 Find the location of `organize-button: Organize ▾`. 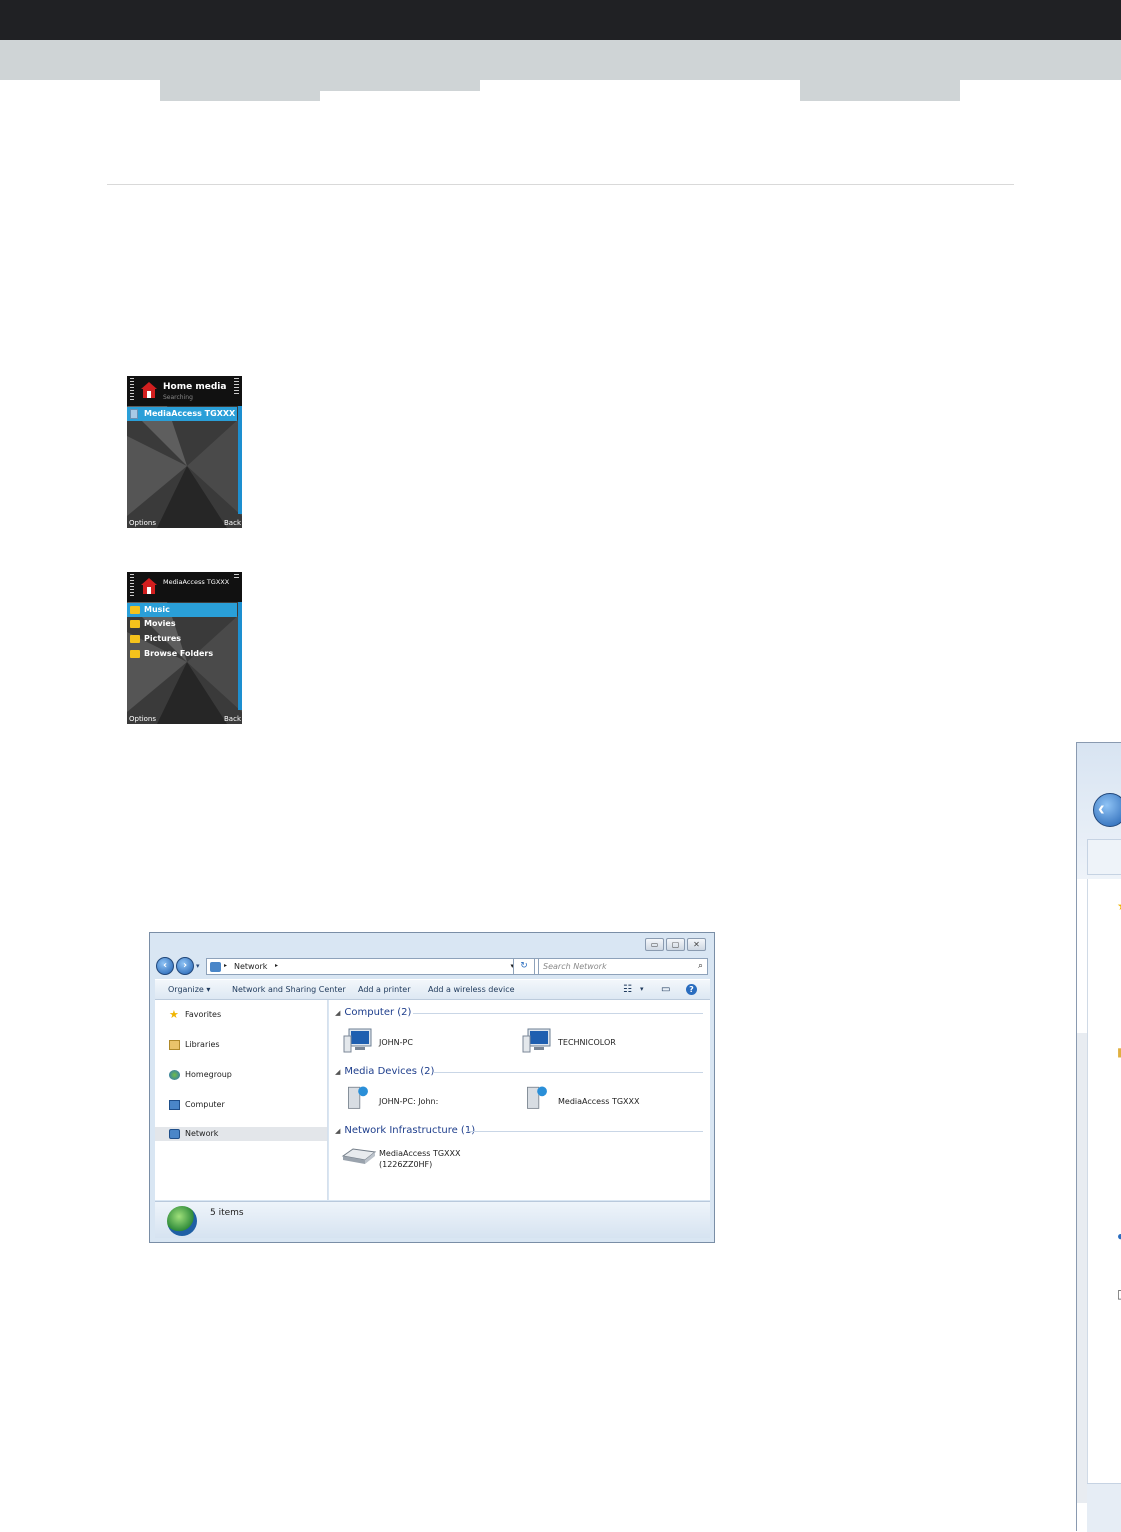

organize-button: Organize ▾ is located at coordinates (189, 989).